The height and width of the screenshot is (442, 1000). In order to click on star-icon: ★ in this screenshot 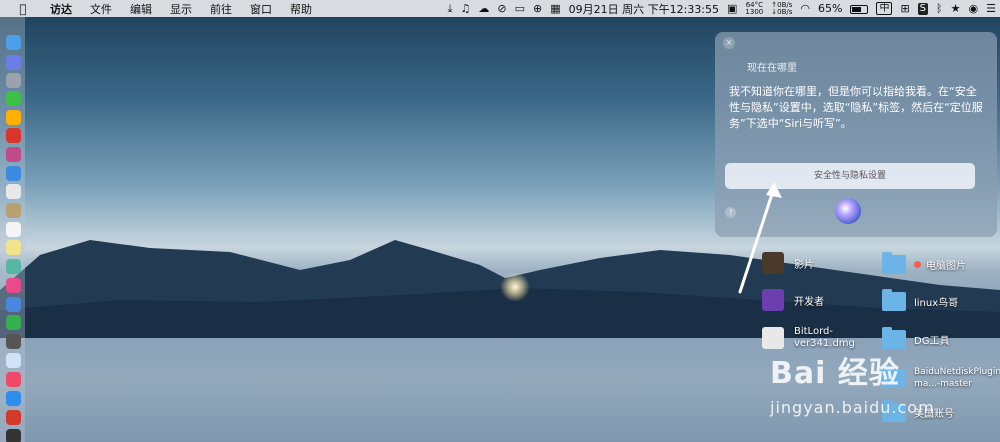, I will do `click(956, 8)`.